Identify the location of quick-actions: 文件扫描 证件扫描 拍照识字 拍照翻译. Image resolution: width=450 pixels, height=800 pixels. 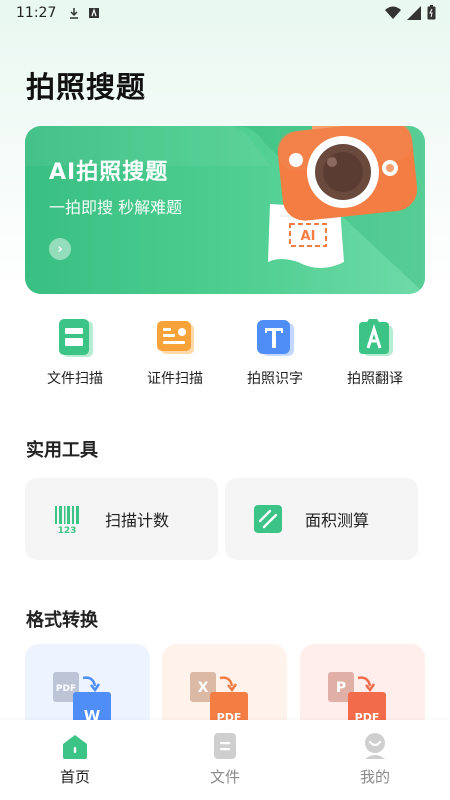
(225, 358).